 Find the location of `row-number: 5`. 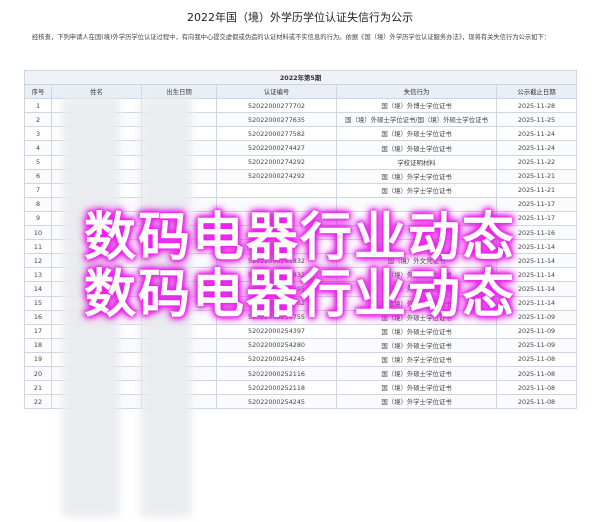

row-number: 5 is located at coordinates (38, 162).